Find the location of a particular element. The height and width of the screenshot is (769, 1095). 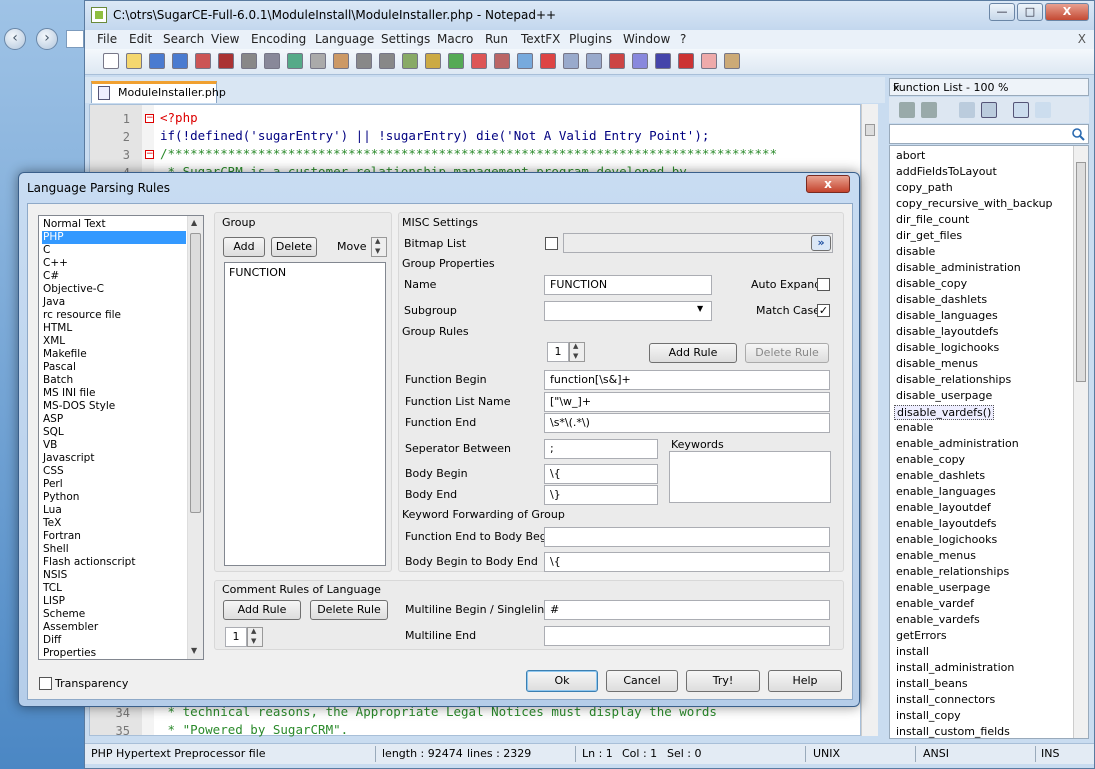

function-list-item: disable is located at coordinates (915, 251).